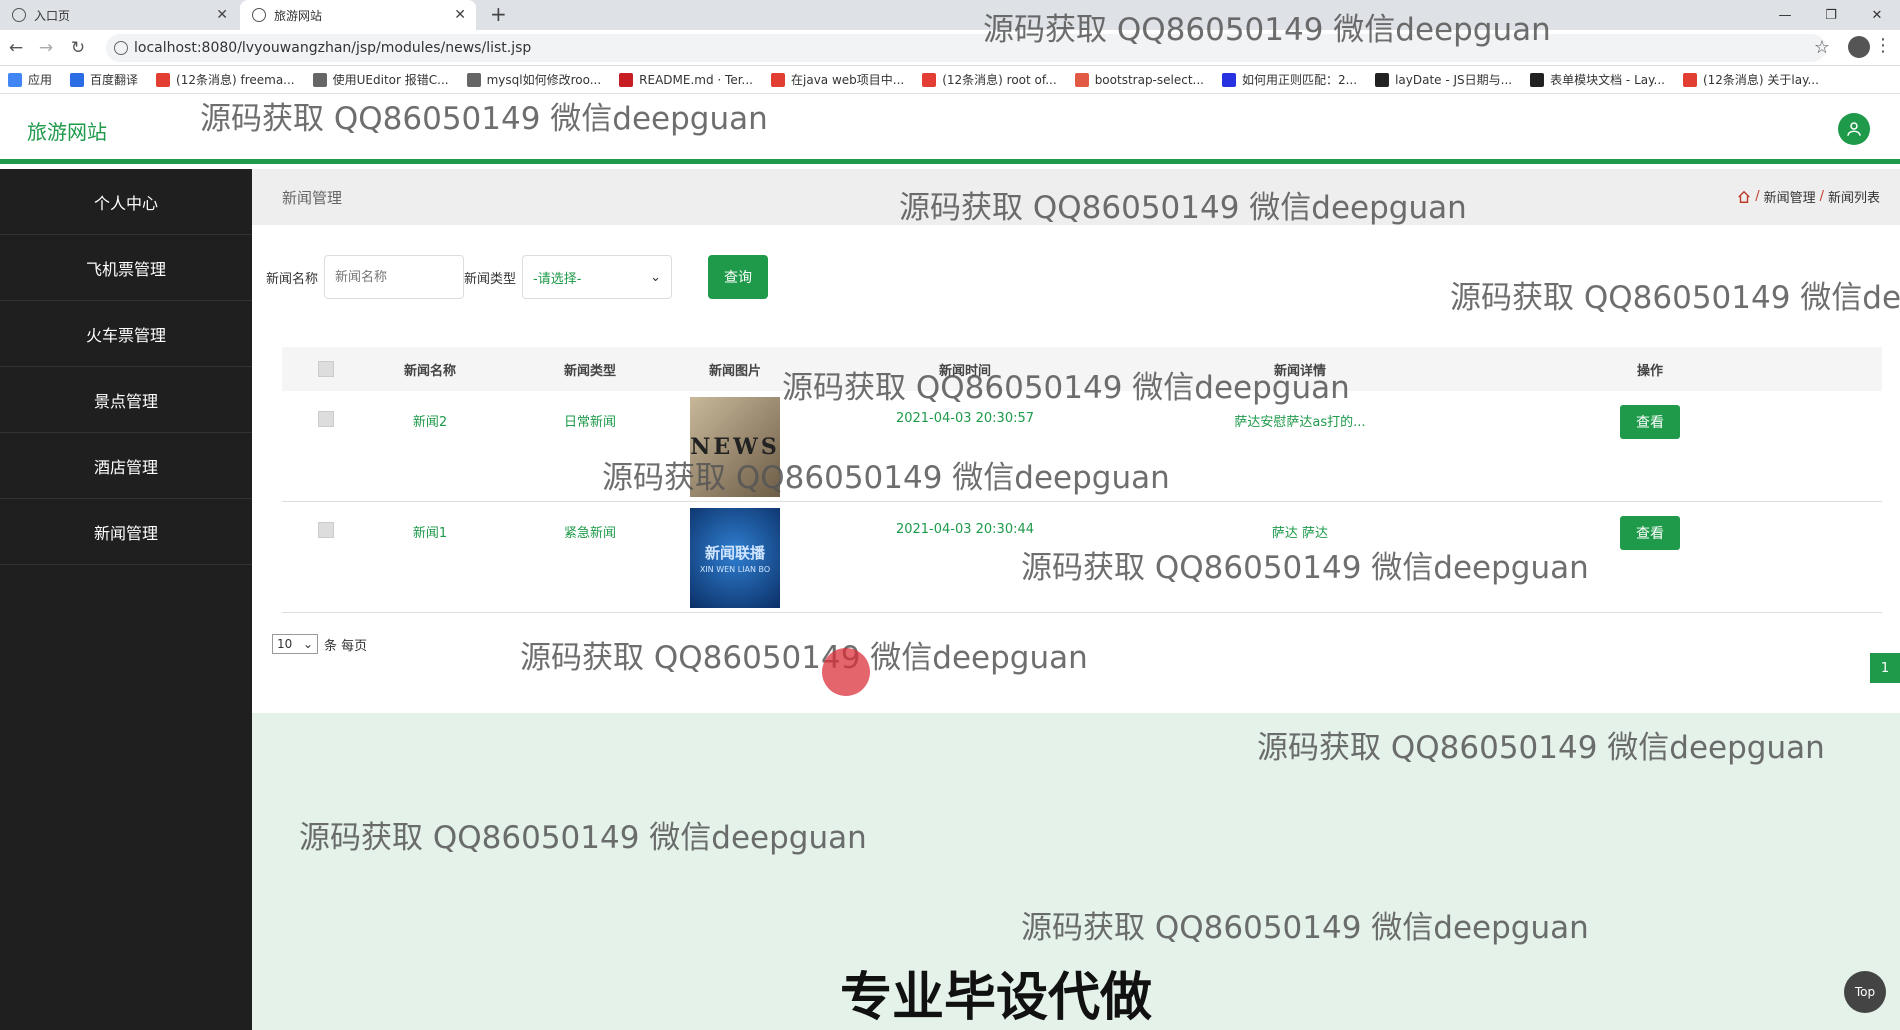 The height and width of the screenshot is (1030, 1900). I want to click on page-title: 新闻管理, so click(312, 198).